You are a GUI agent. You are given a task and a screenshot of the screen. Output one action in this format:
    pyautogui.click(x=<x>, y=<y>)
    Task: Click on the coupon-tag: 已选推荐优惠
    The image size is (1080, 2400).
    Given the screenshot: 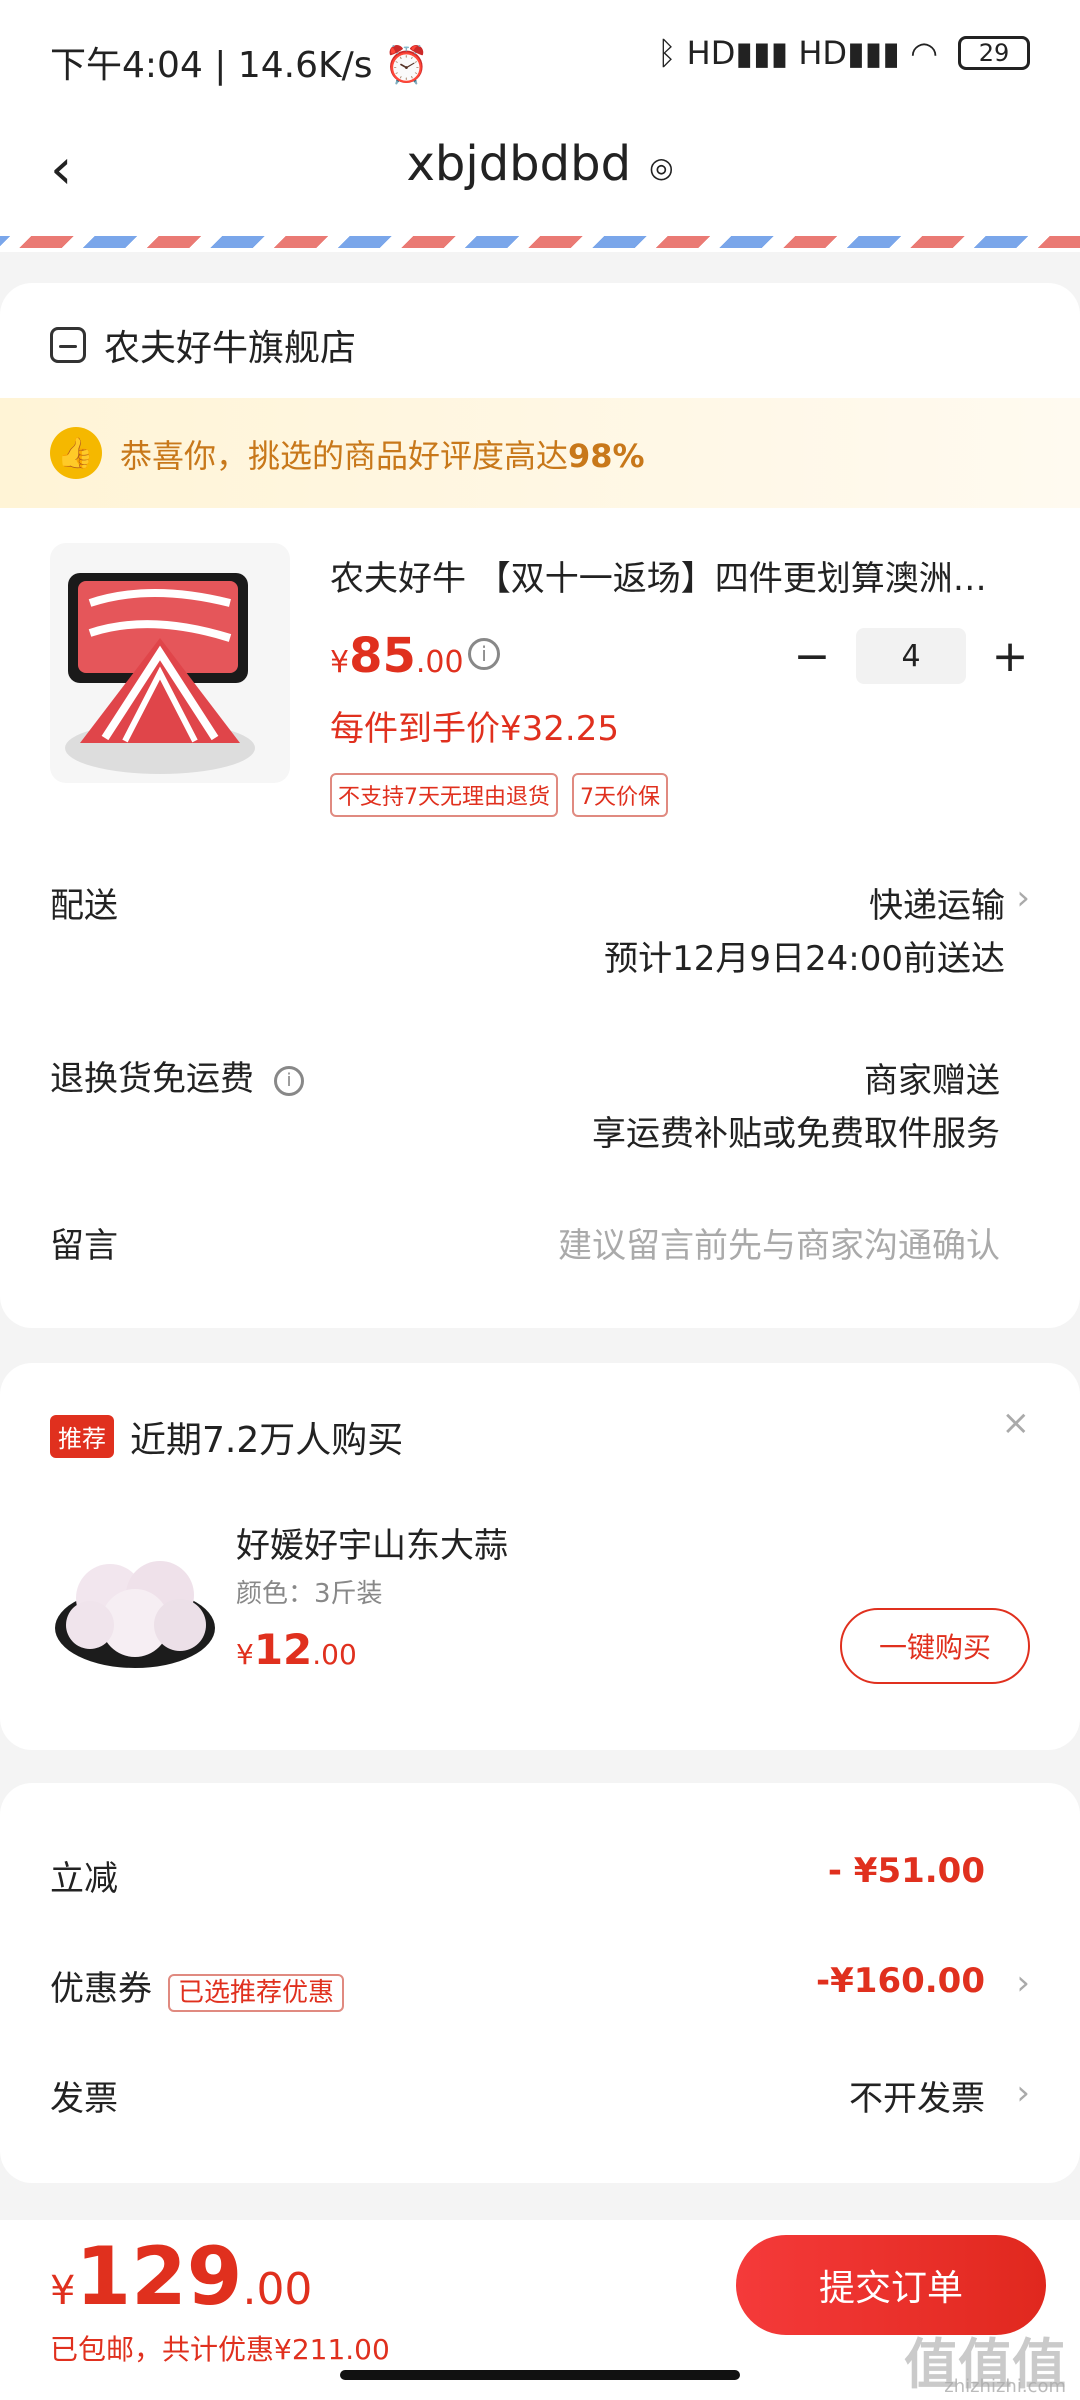 What is the action you would take?
    pyautogui.click(x=256, y=1993)
    